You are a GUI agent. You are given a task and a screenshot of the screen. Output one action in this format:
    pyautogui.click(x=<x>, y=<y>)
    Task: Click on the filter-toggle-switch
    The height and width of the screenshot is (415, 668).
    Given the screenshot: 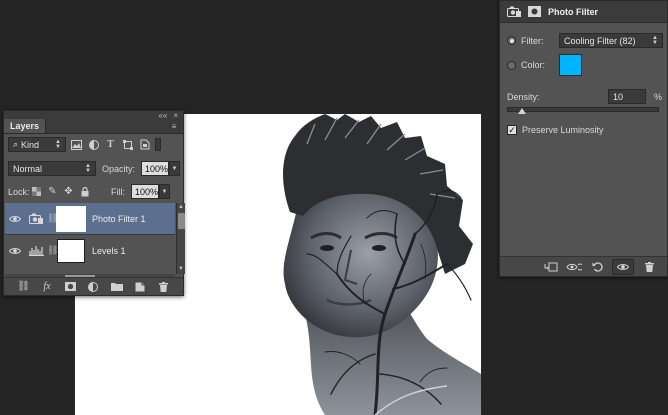 What is the action you would take?
    pyautogui.click(x=158, y=144)
    